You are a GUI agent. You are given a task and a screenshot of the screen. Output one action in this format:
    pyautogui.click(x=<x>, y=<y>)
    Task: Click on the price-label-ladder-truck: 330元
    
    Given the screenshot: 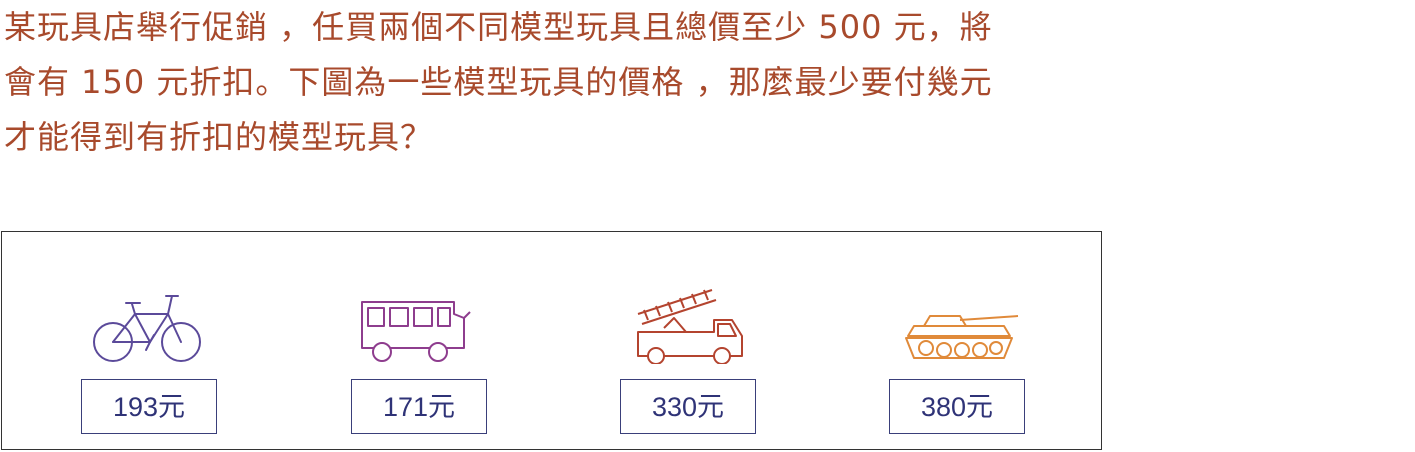 What is the action you would take?
    pyautogui.click(x=688, y=406)
    